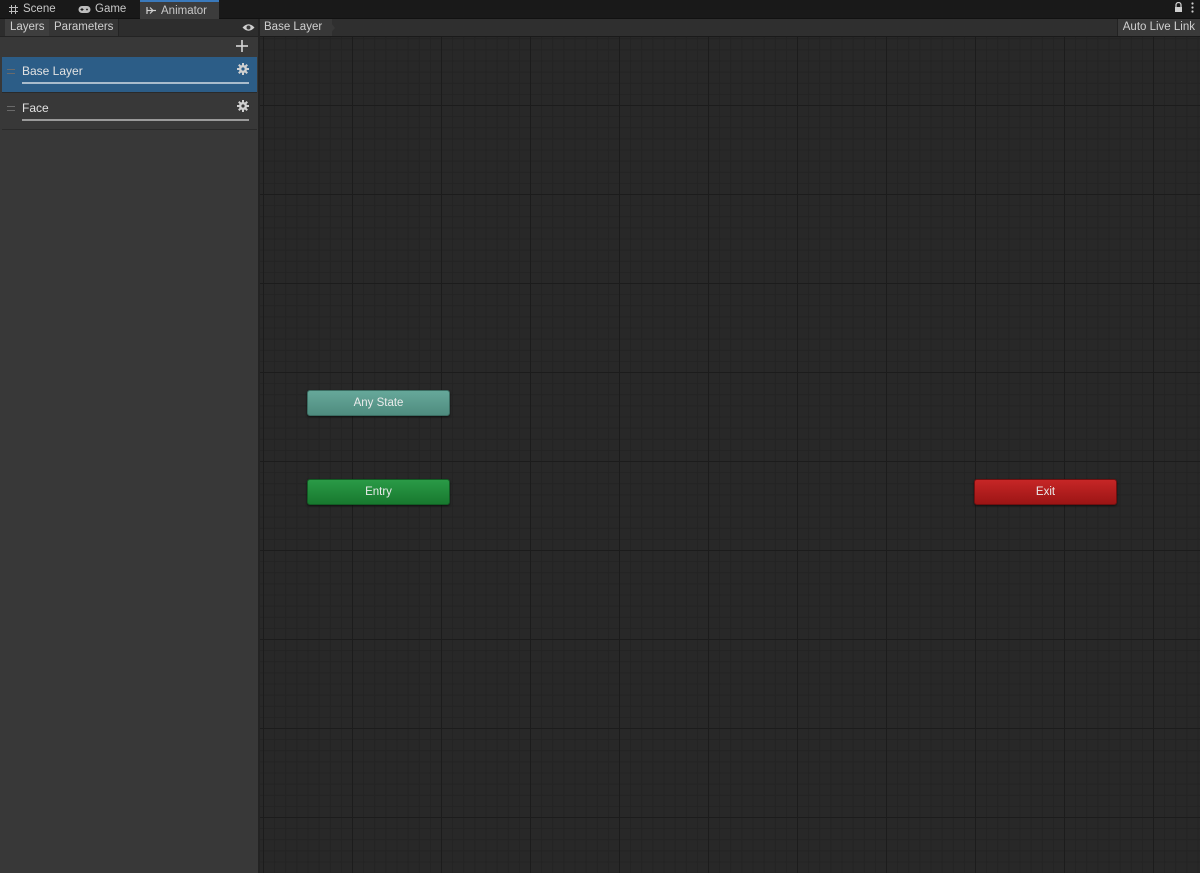 This screenshot has width=1200, height=873. I want to click on layer-name: Base Layer, so click(52, 71).